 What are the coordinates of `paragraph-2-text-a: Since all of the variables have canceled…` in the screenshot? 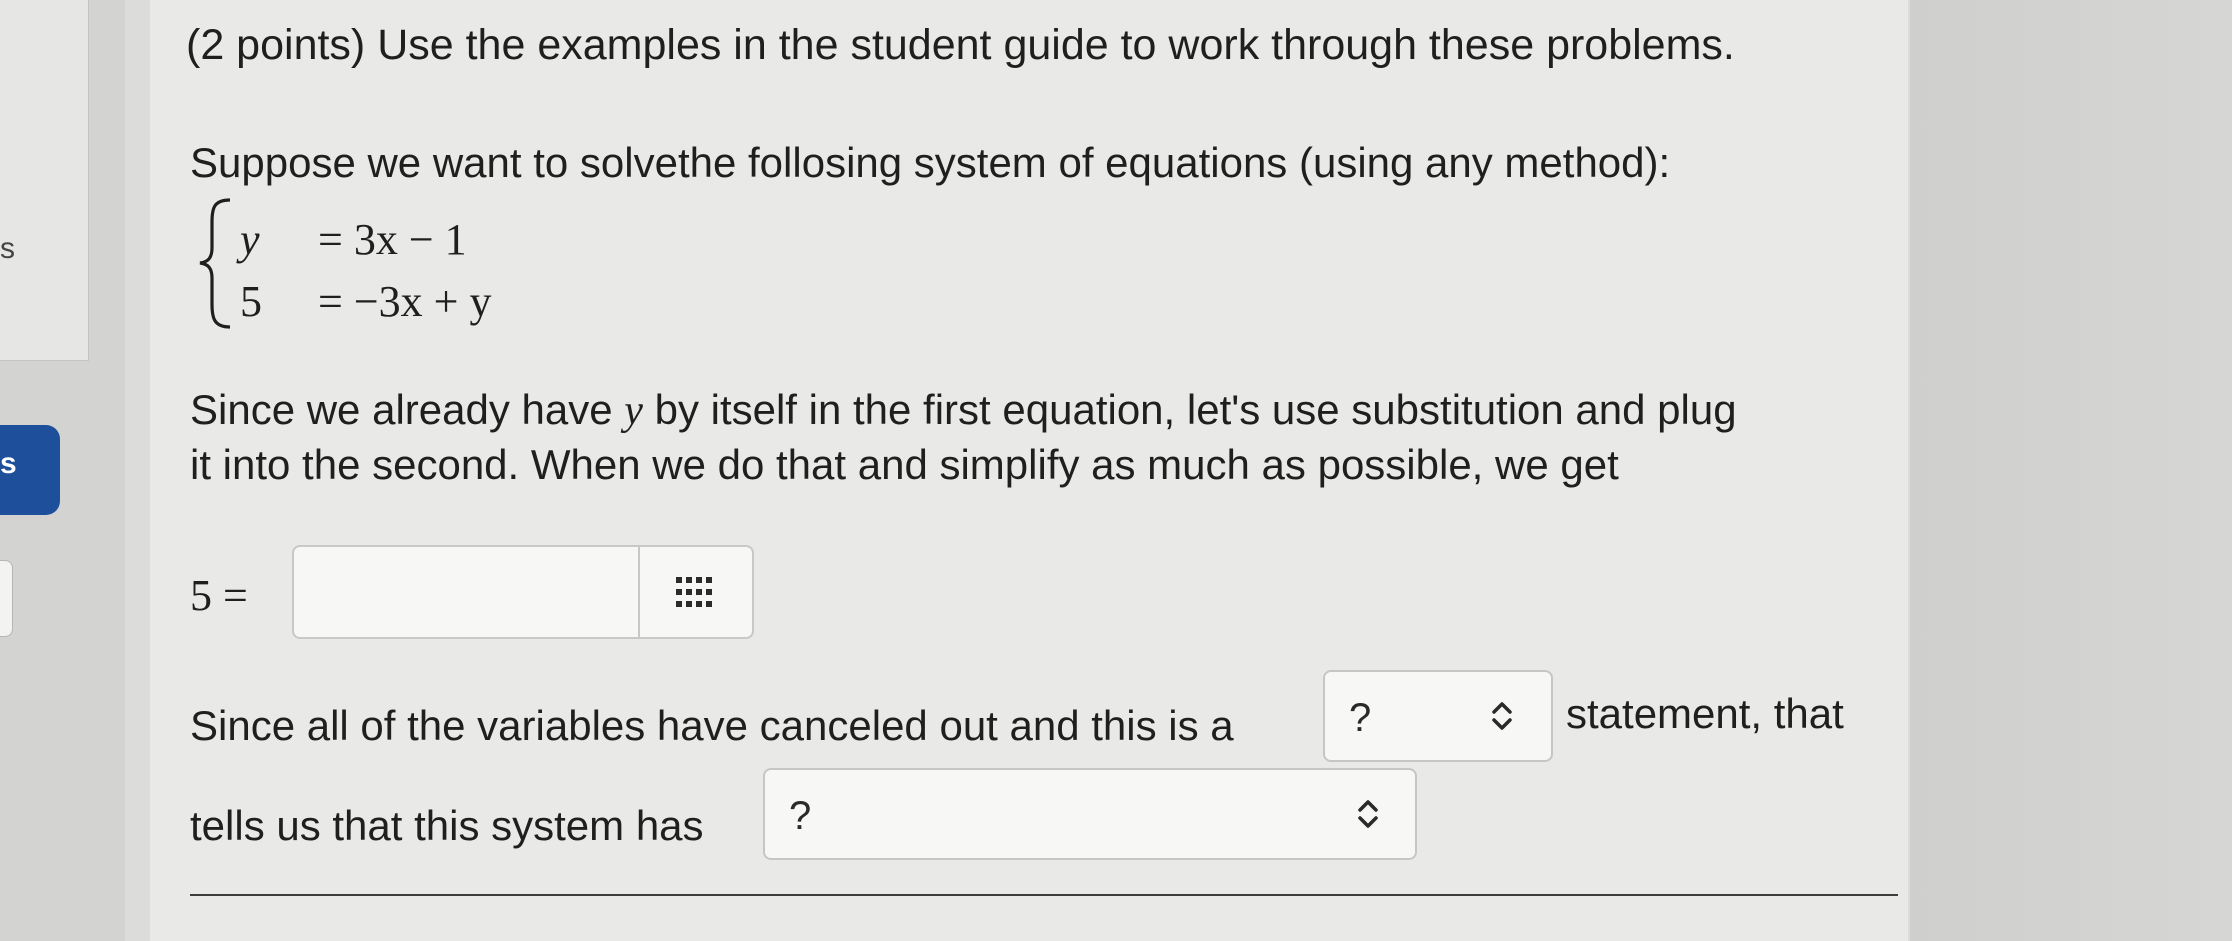 It's located at (712, 725).